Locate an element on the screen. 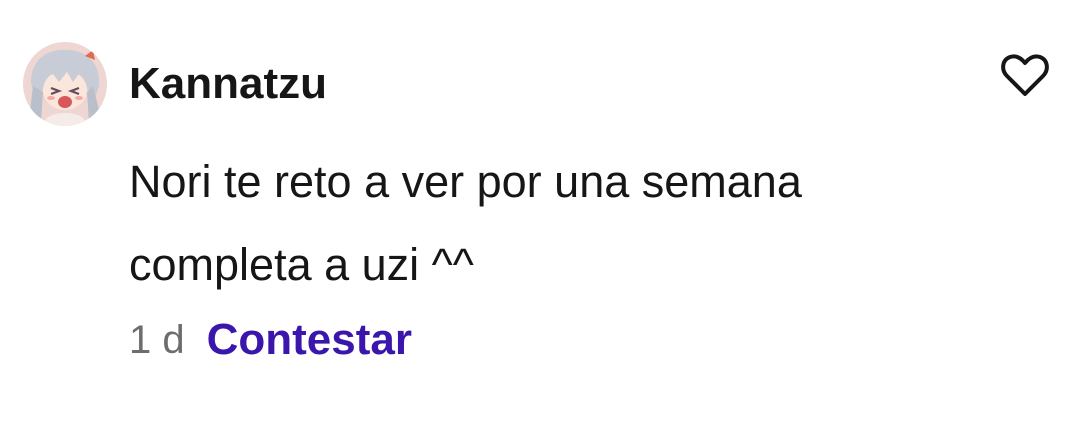 The height and width of the screenshot is (436, 1080). avatar is located at coordinates (65, 84).